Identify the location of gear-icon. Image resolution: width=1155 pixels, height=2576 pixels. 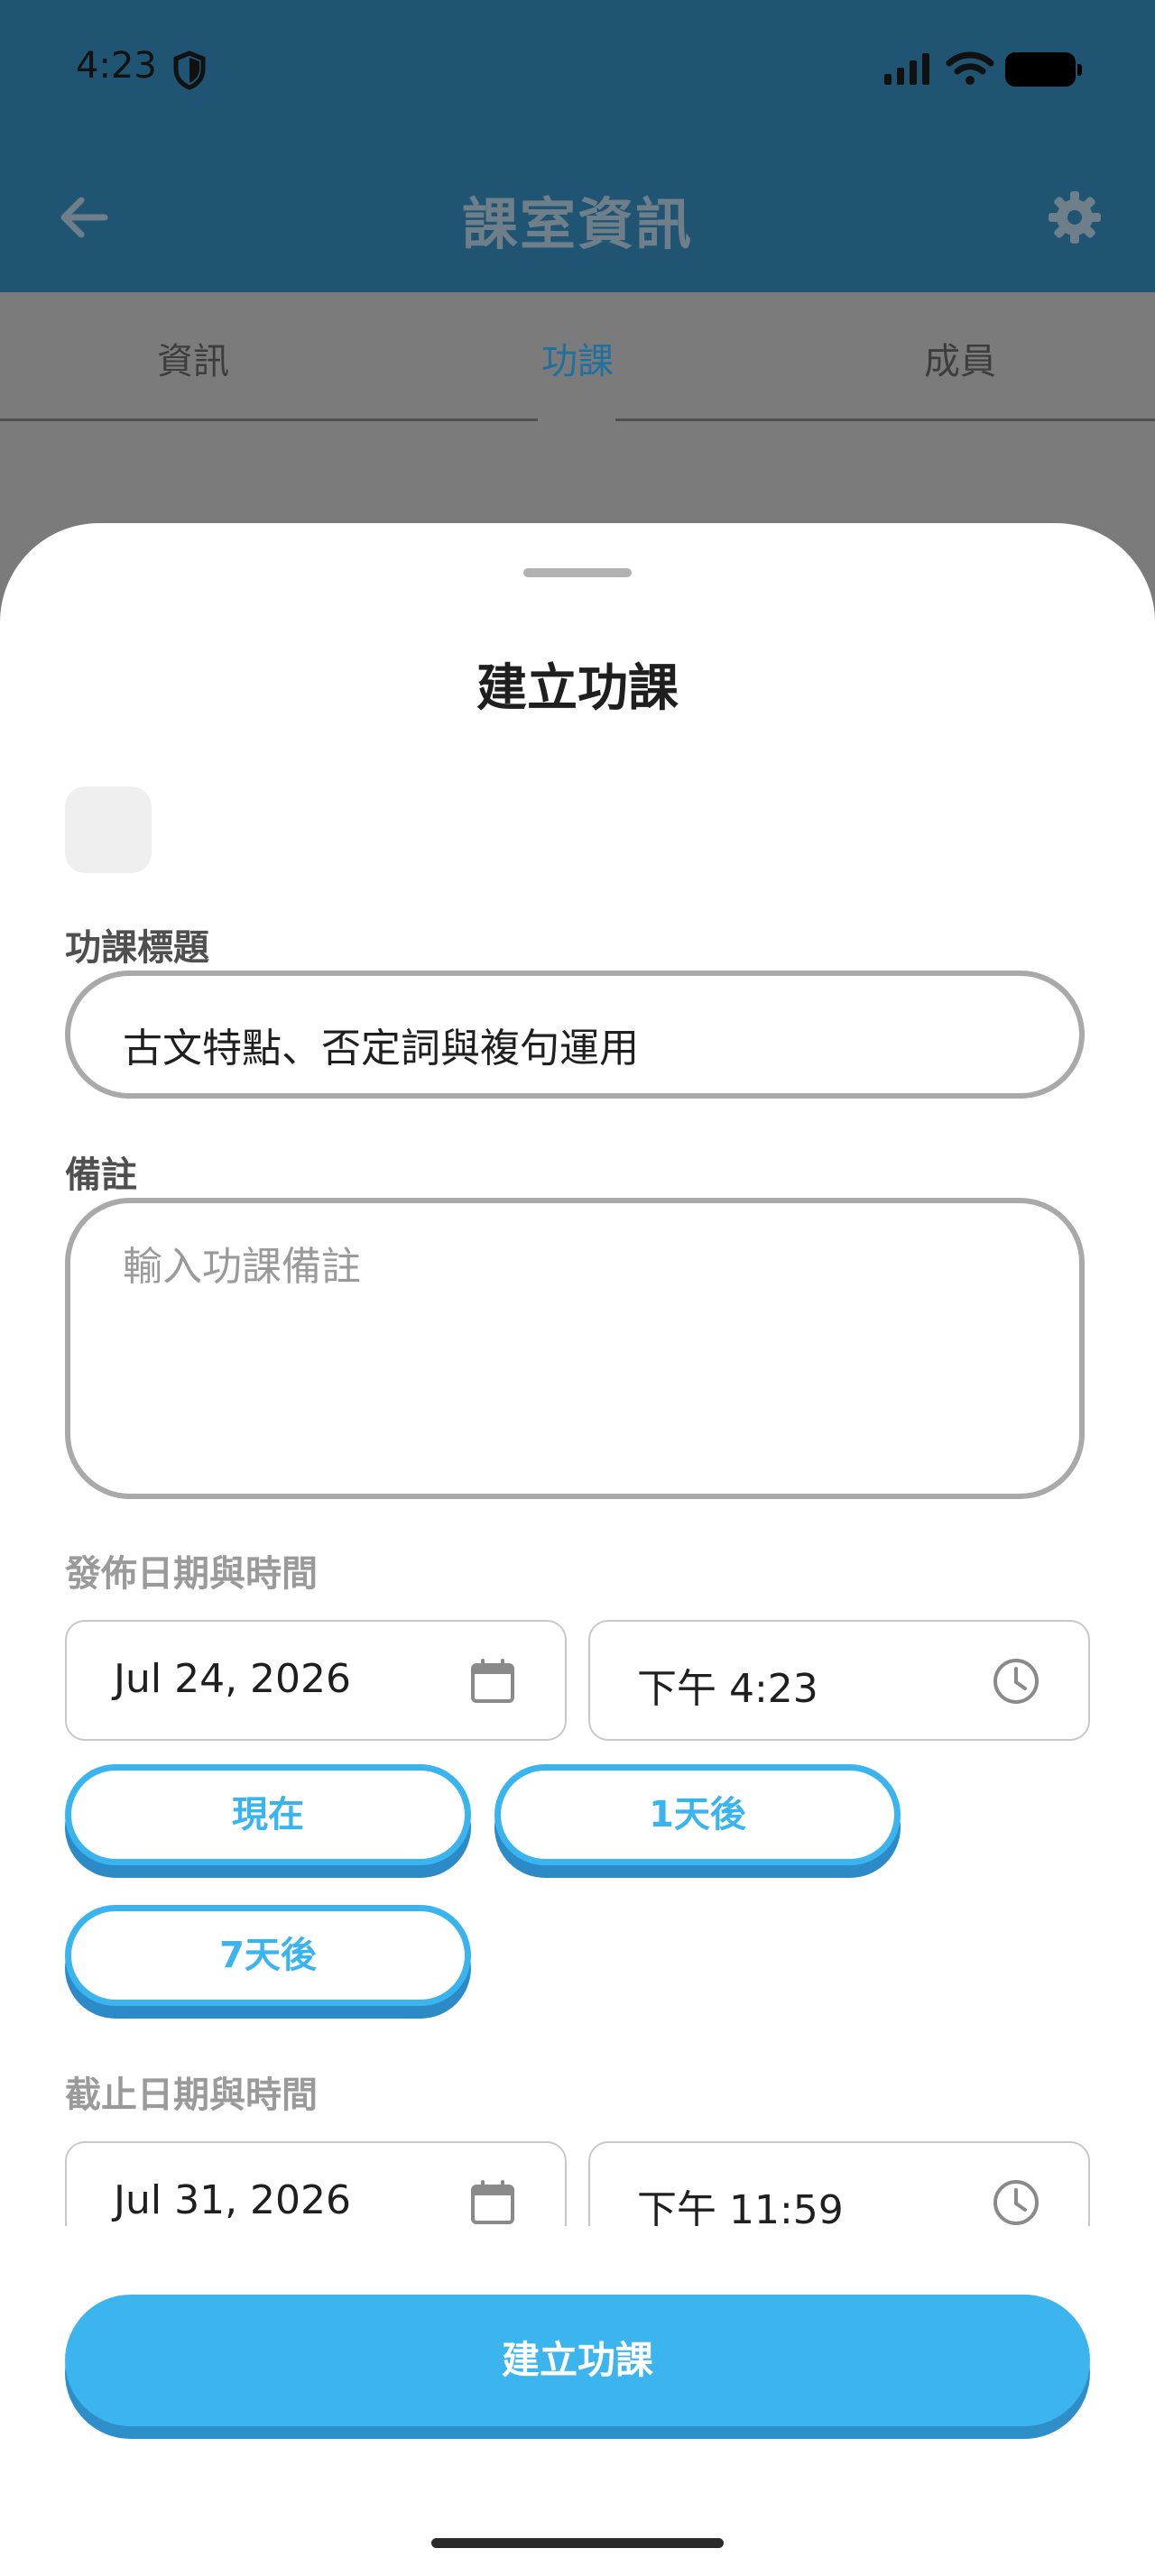
(1075, 217).